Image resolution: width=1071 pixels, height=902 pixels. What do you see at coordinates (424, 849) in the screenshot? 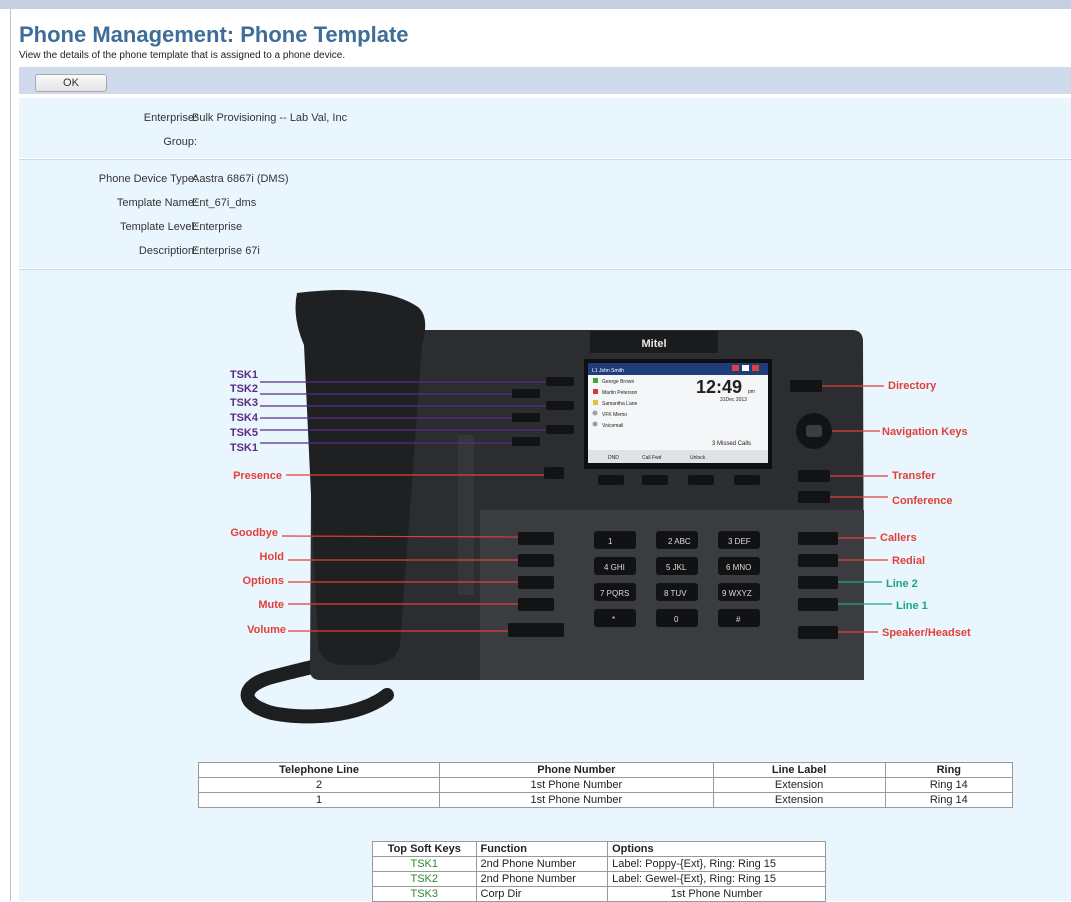
I see `column-header: Top Soft Keys` at bounding box center [424, 849].